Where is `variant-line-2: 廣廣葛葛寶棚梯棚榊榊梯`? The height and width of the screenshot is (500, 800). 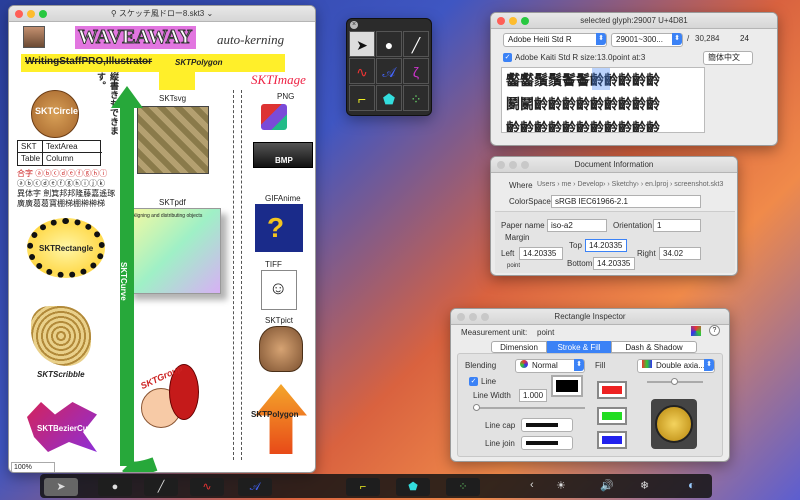
variant-line-2: 廣廣葛葛寶棚梯棚榊榊梯 is located at coordinates (61, 203).